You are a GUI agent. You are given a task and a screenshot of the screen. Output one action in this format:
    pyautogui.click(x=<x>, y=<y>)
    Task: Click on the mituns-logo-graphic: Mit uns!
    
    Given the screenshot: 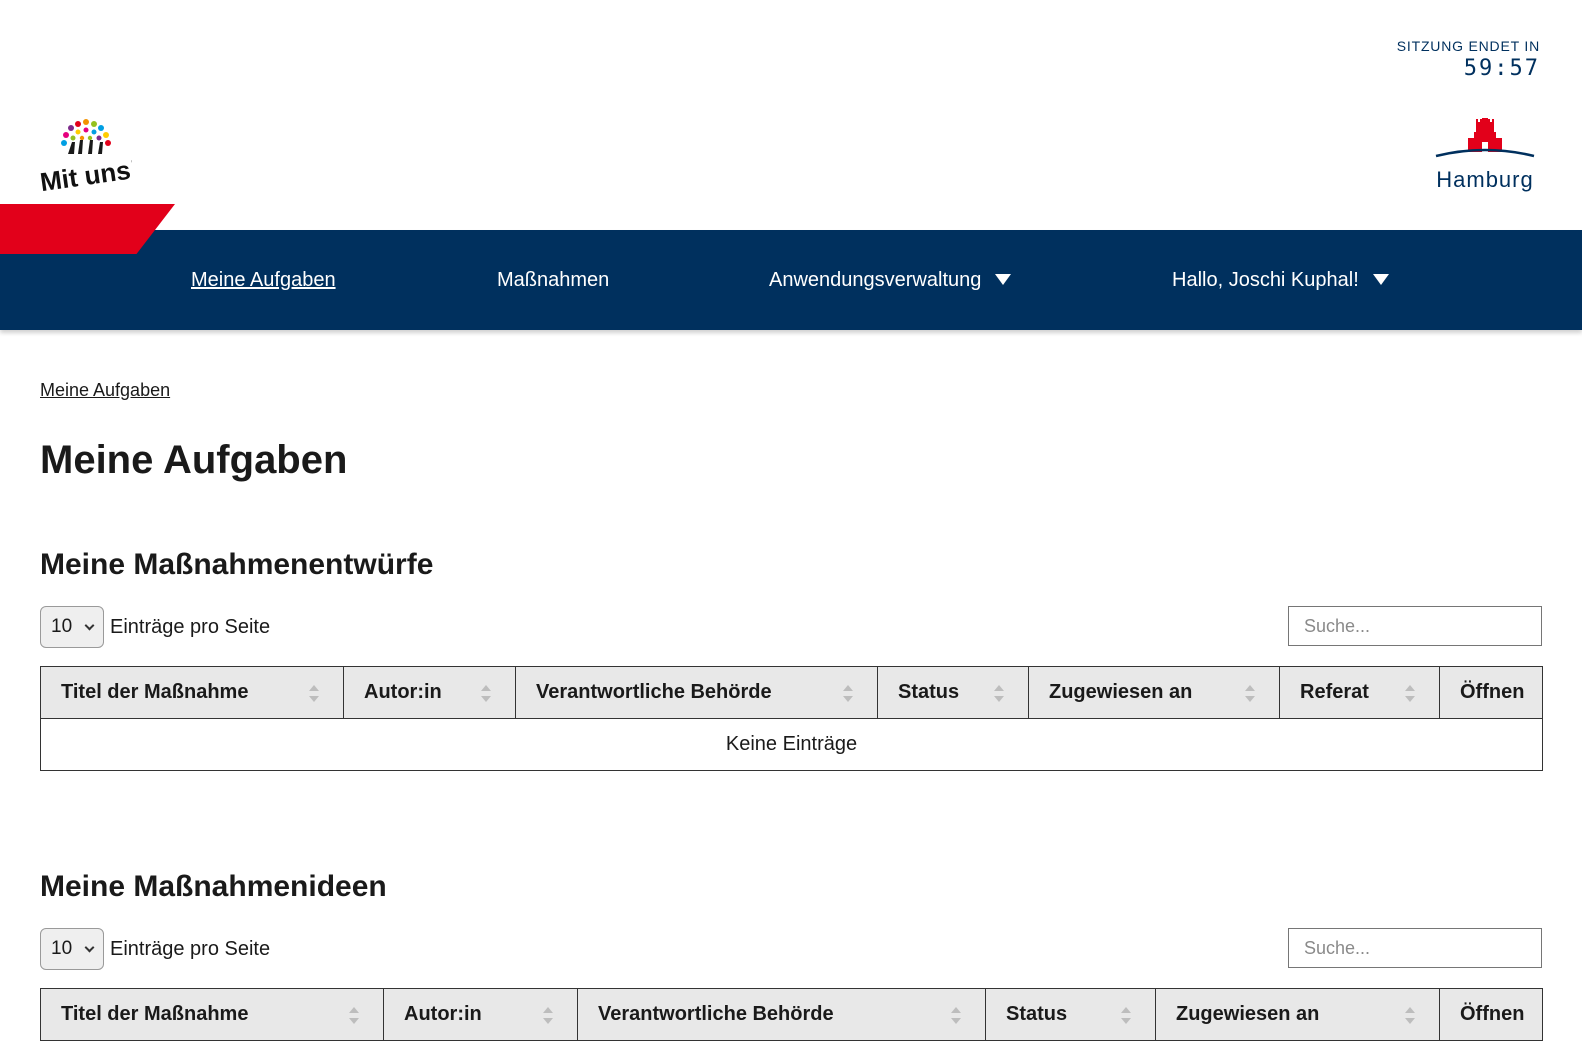 What is the action you would take?
    pyautogui.click(x=89, y=158)
    